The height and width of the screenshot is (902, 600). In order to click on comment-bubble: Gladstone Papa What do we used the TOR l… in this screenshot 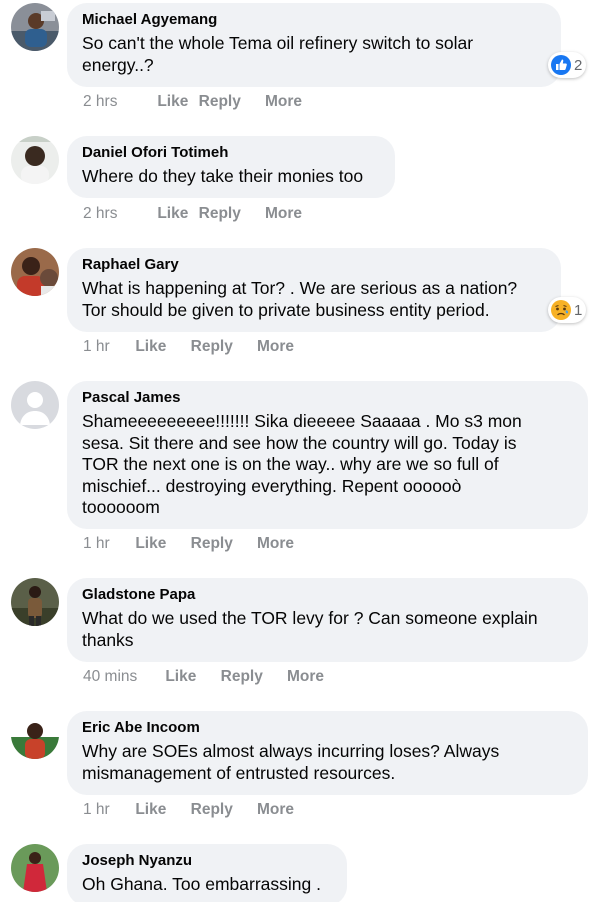, I will do `click(327, 620)`.